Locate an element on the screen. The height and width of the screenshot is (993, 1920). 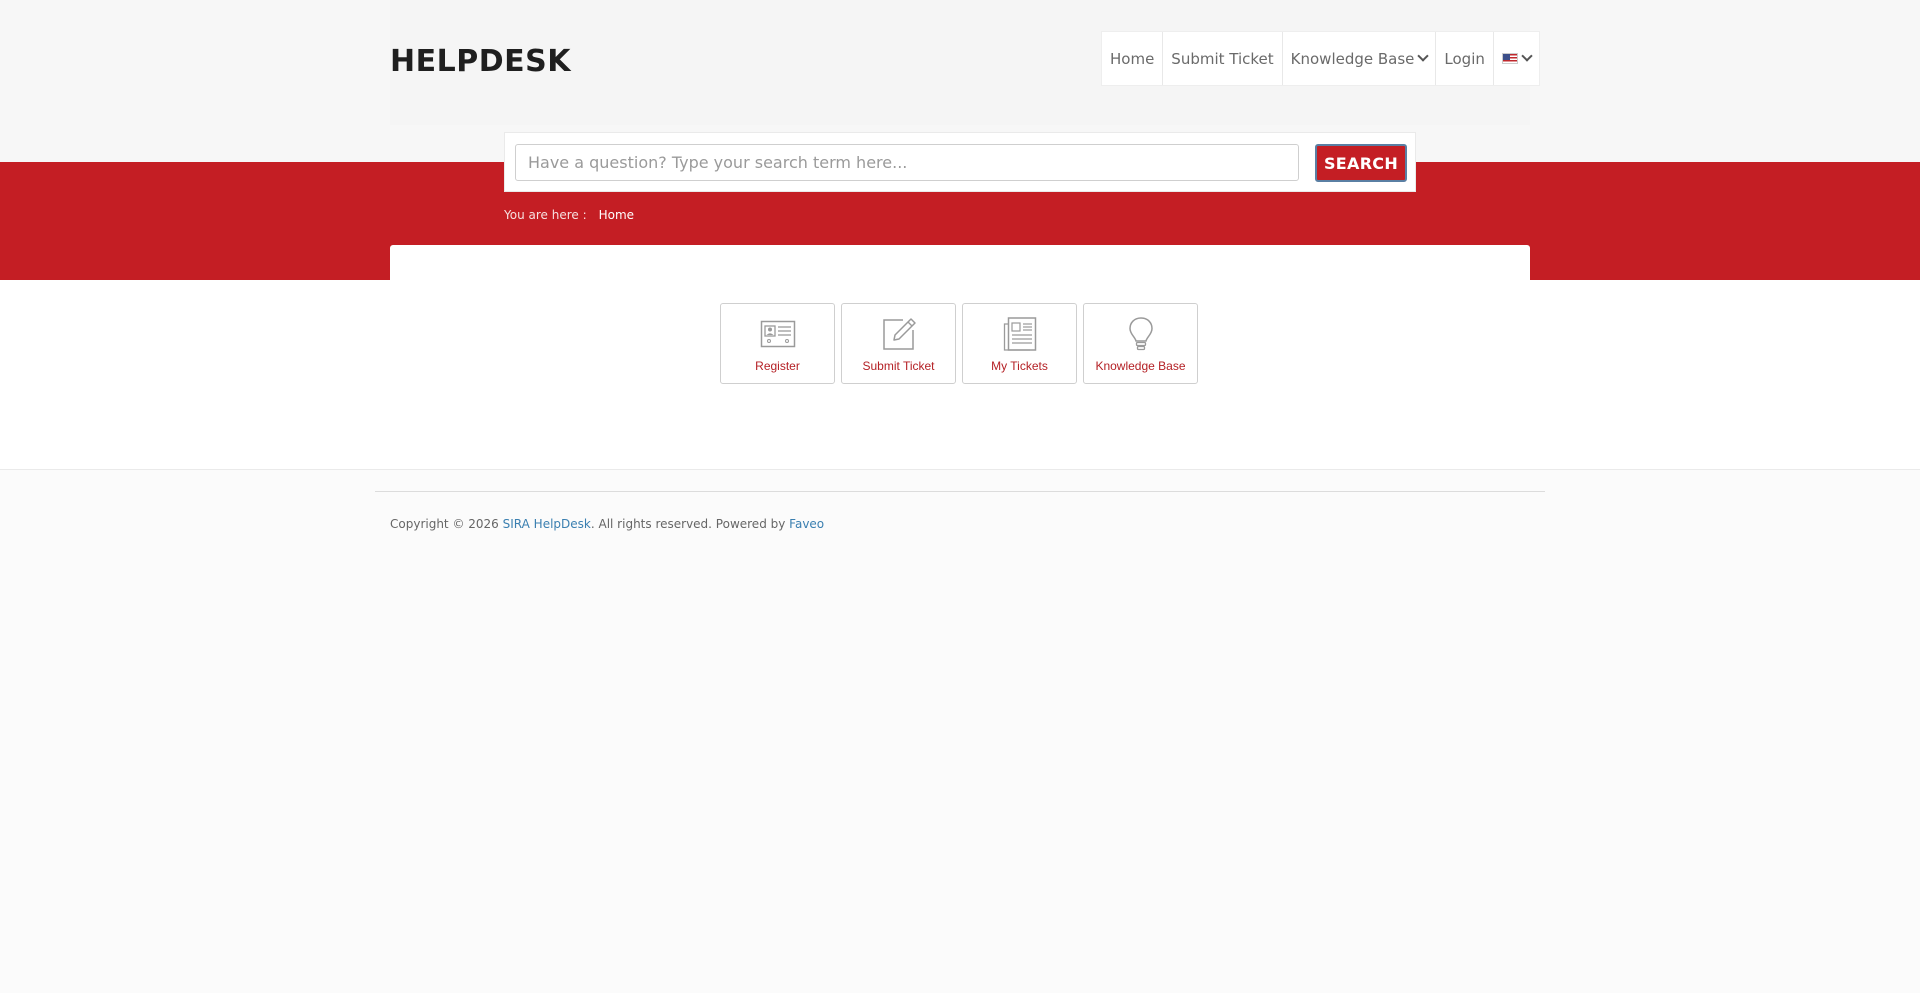
breadcrumb: You are here : Home is located at coordinates (569, 215).